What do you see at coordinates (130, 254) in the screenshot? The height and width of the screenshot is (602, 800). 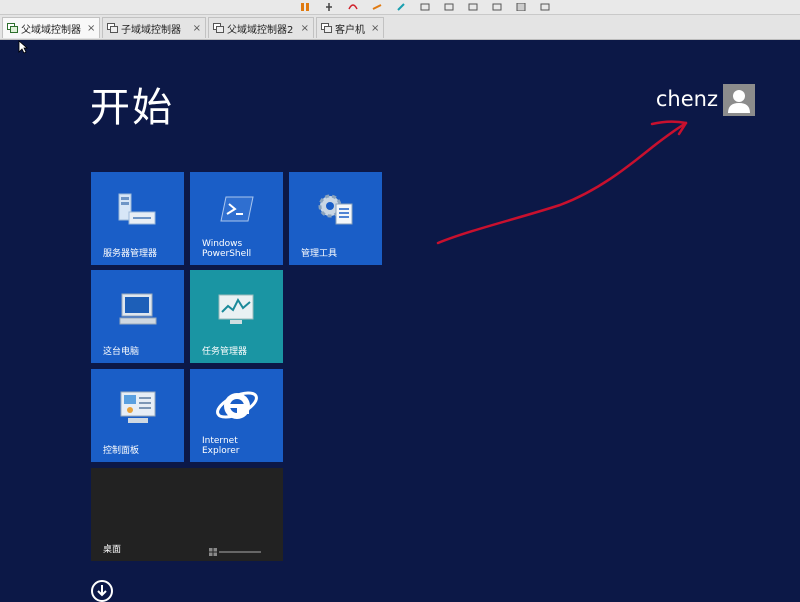 I see `tile-label: 服务器管理器` at bounding box center [130, 254].